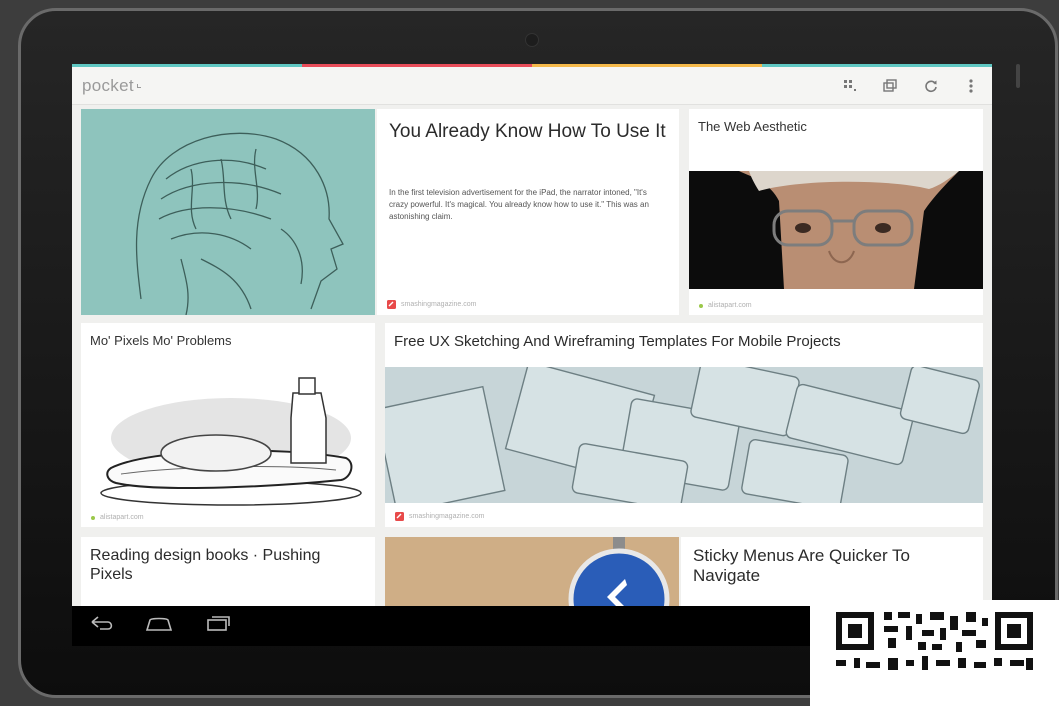 This screenshot has width=1059, height=706. What do you see at coordinates (1018, 76) in the screenshot?
I see `side-button` at bounding box center [1018, 76].